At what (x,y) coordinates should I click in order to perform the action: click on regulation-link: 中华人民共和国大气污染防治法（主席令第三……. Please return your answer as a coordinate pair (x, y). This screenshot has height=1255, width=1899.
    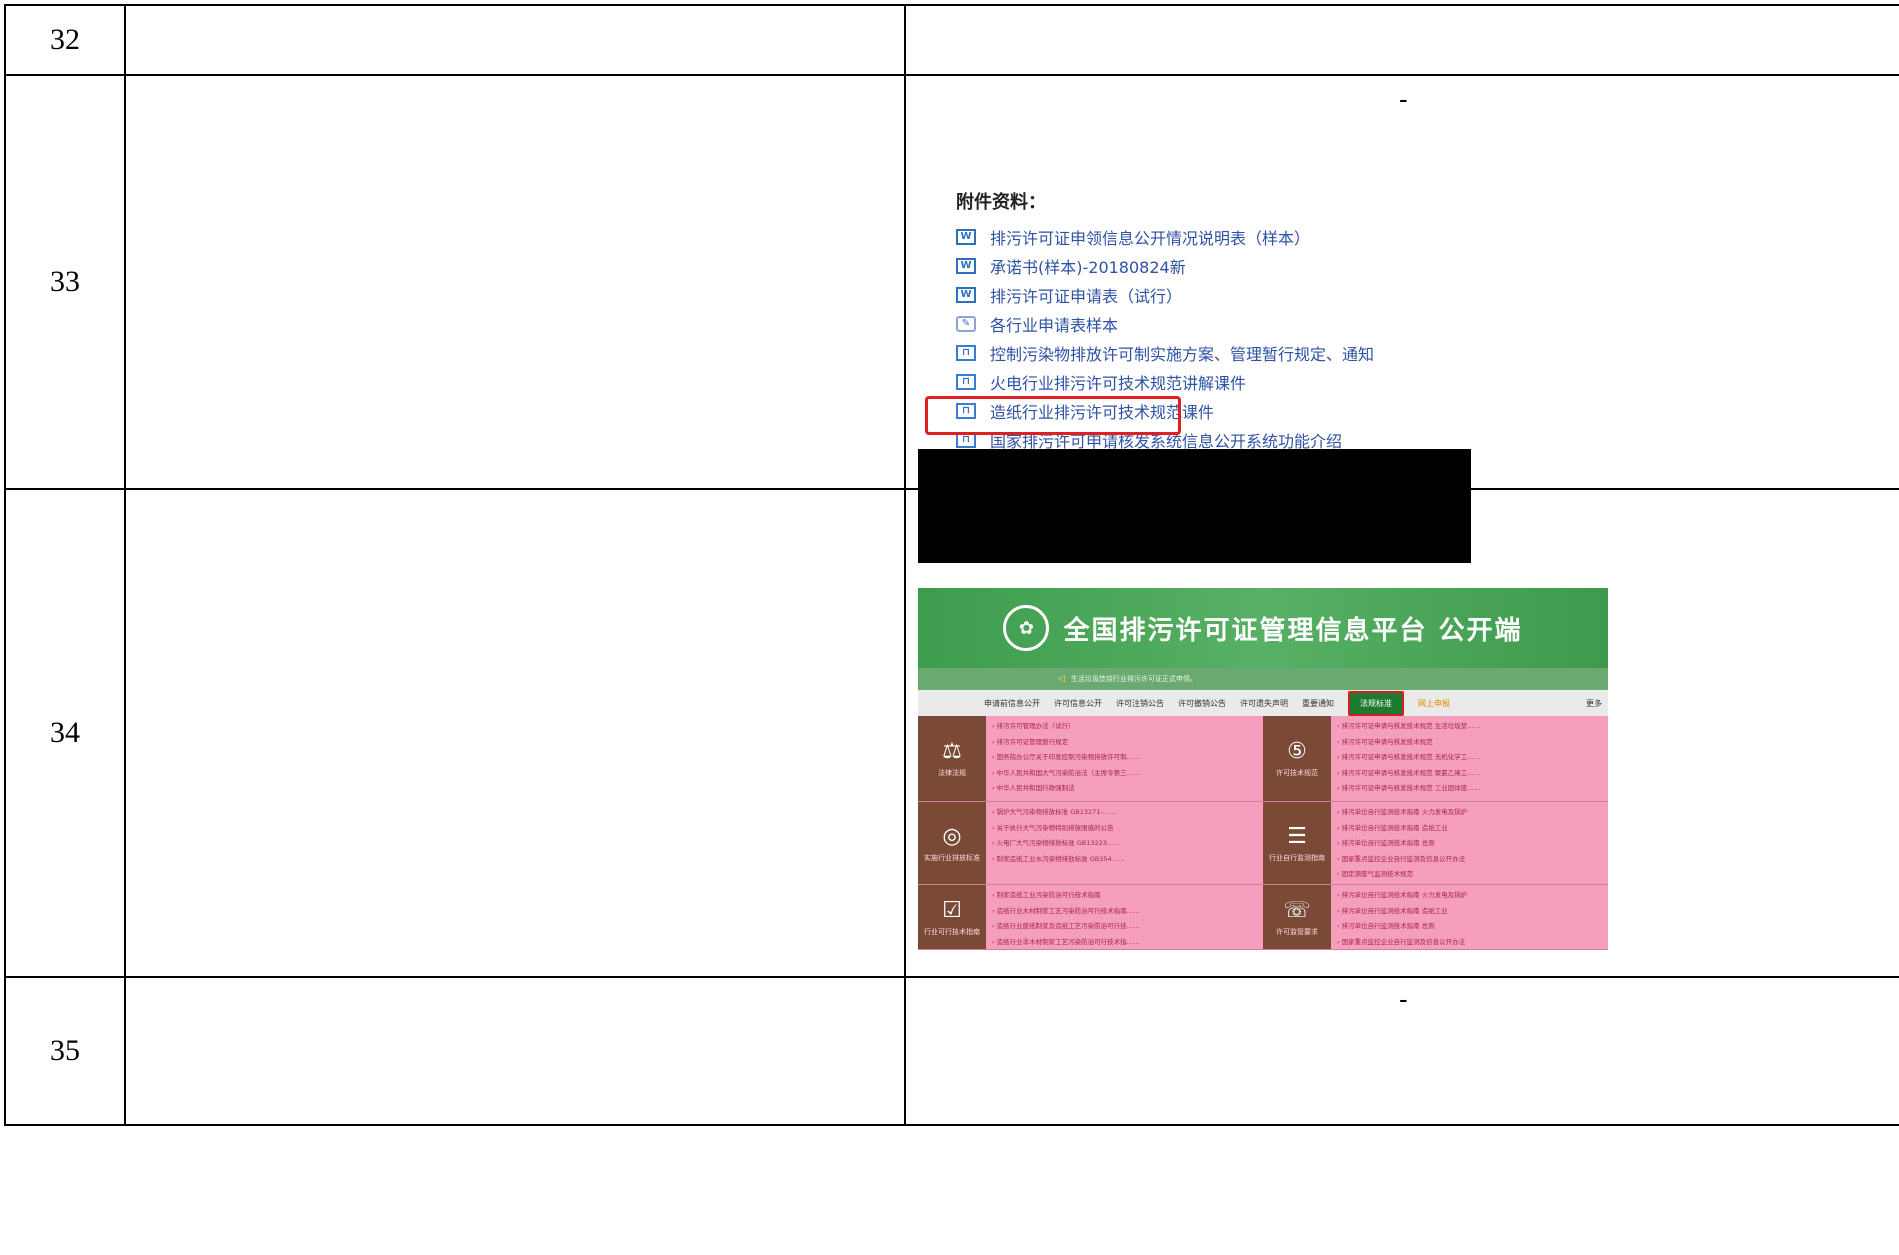
    Looking at the image, I should click on (1066, 774).